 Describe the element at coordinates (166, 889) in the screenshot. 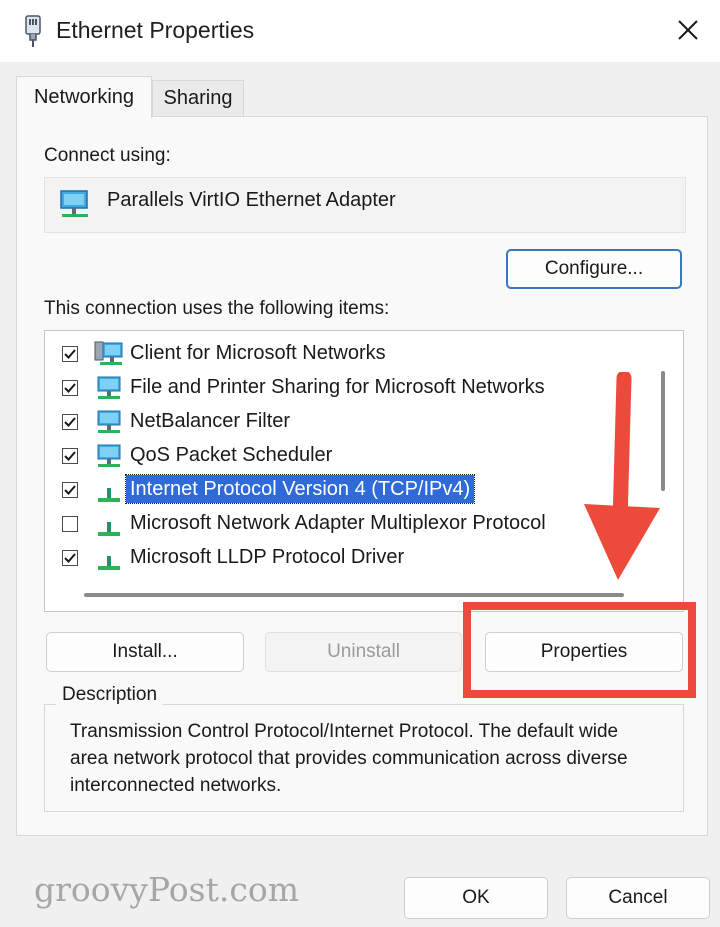

I see `watermark: groovyPost.com` at that location.